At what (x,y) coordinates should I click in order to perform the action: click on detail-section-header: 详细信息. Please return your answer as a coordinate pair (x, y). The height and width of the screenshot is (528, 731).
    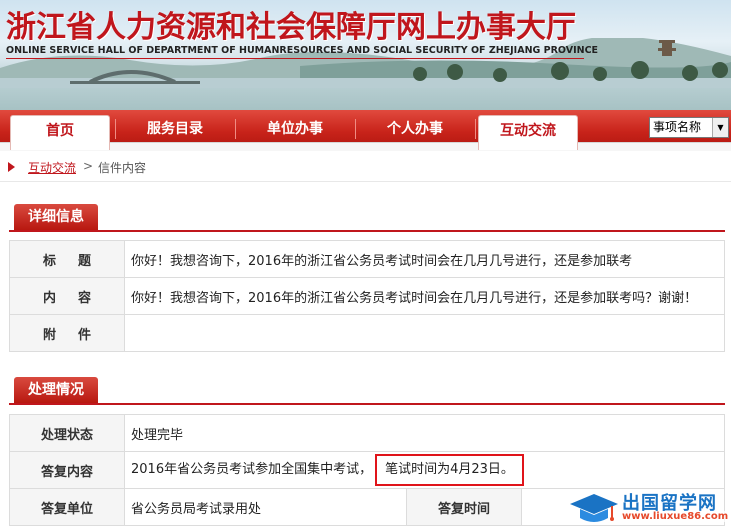
    Looking at the image, I should click on (367, 218).